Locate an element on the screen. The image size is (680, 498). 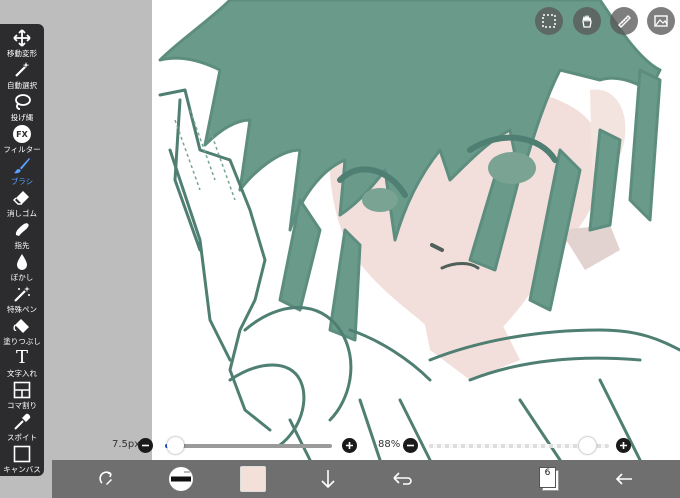
tool-frame-divider: コマ割り is located at coordinates (22, 396).